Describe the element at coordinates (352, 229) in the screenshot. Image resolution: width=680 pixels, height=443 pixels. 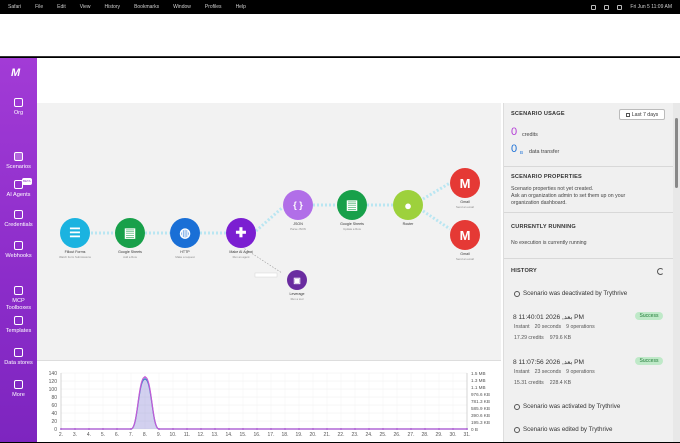
I see `module-sublabel: Update a Row` at that location.